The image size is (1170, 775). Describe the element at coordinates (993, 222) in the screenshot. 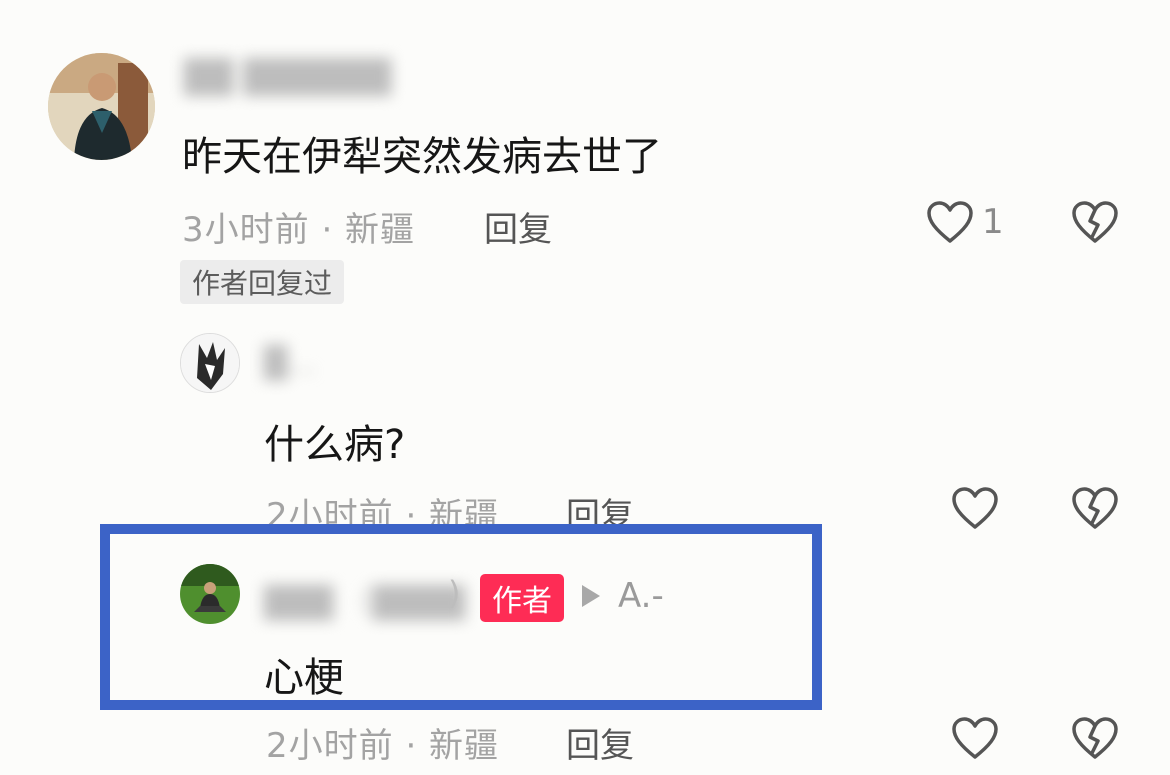

I see `like-count: 1` at that location.